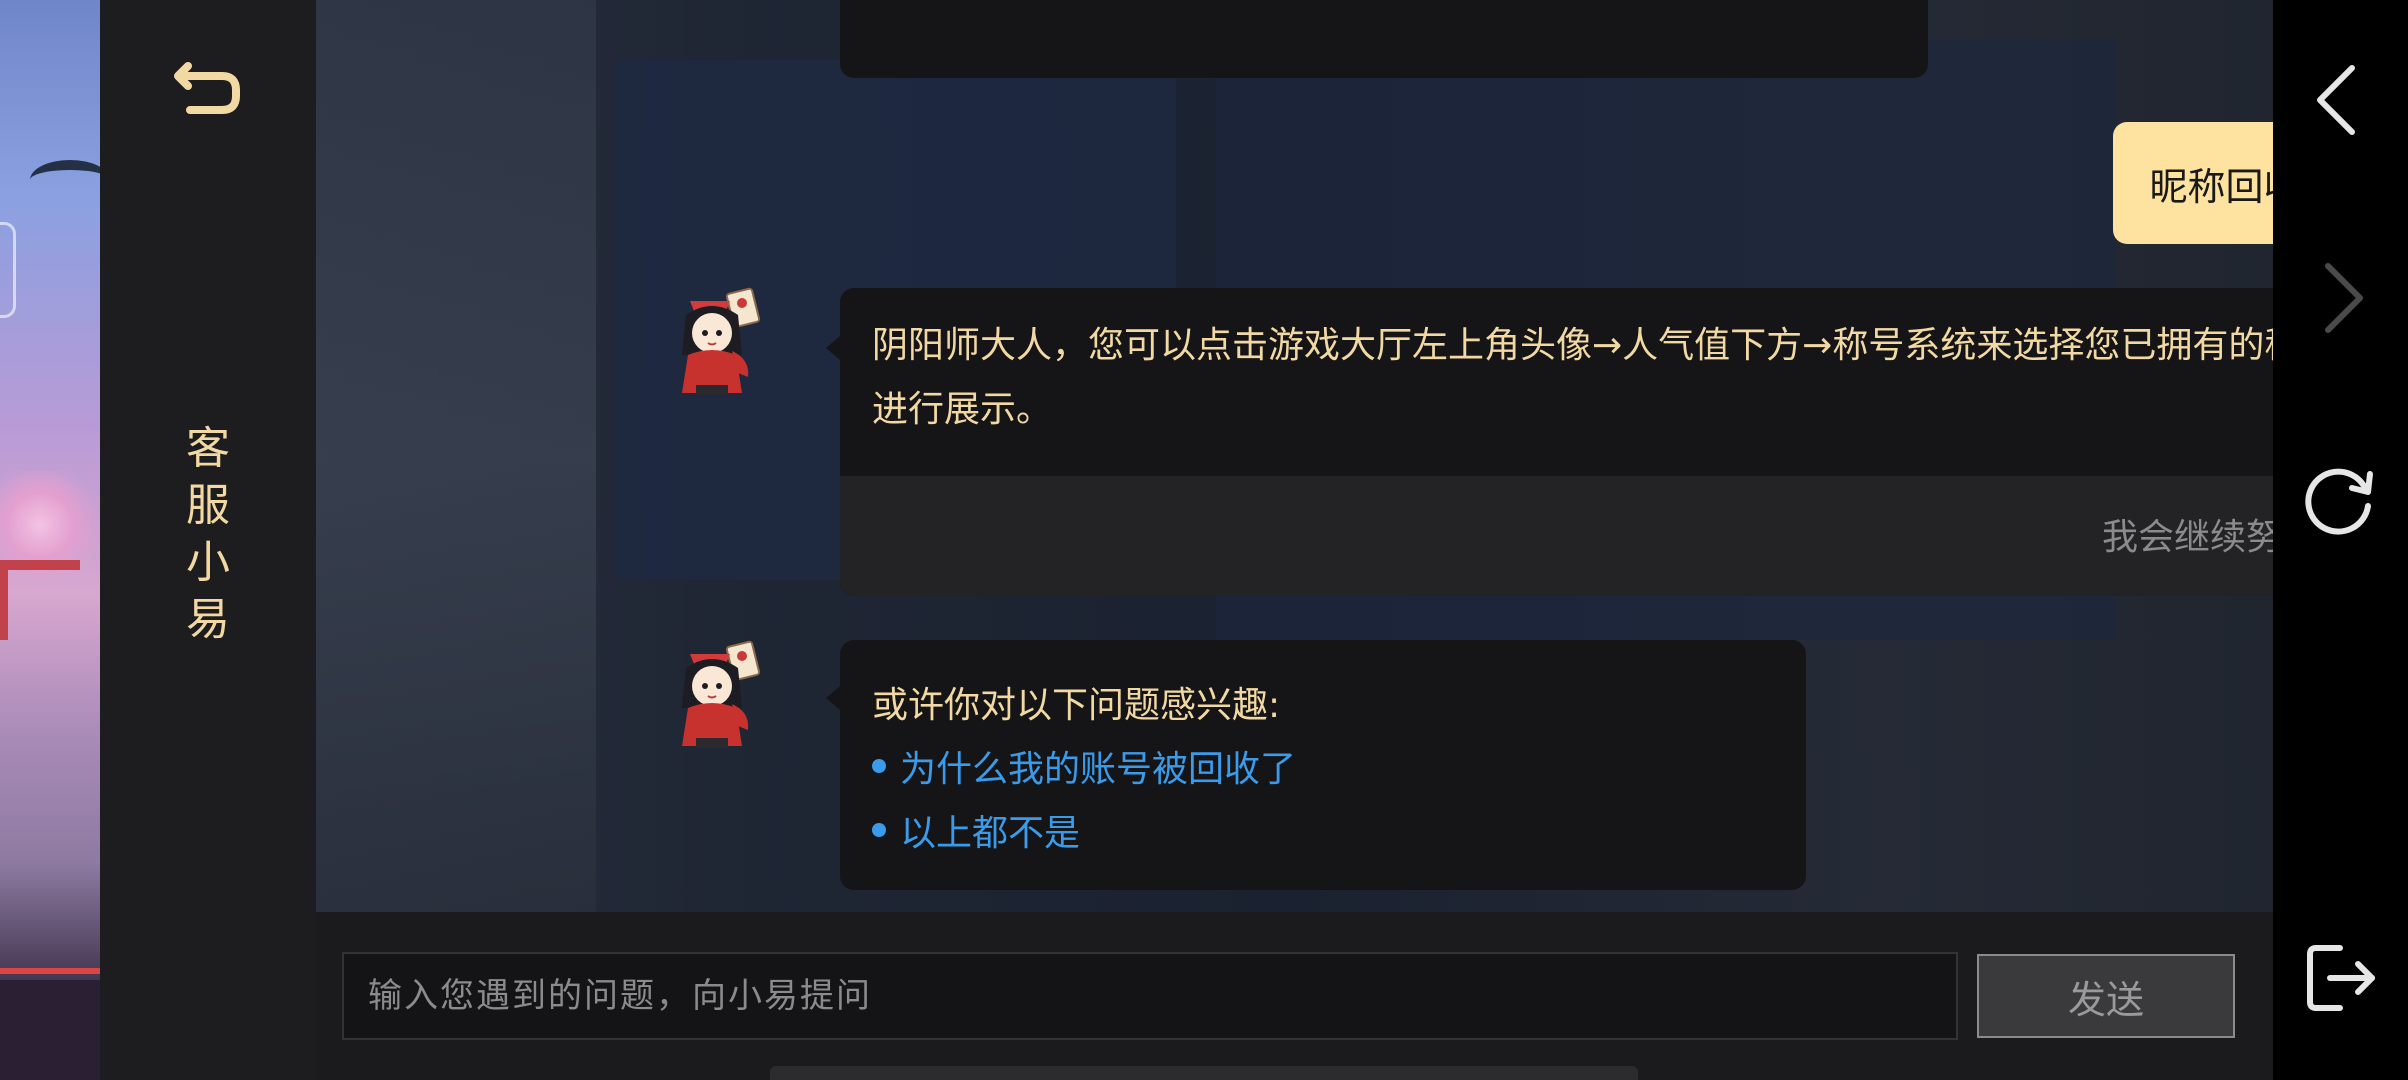 This screenshot has height=1080, width=2408. What do you see at coordinates (208, 562) in the screenshot?
I see `sidebar-title-char: 小` at bounding box center [208, 562].